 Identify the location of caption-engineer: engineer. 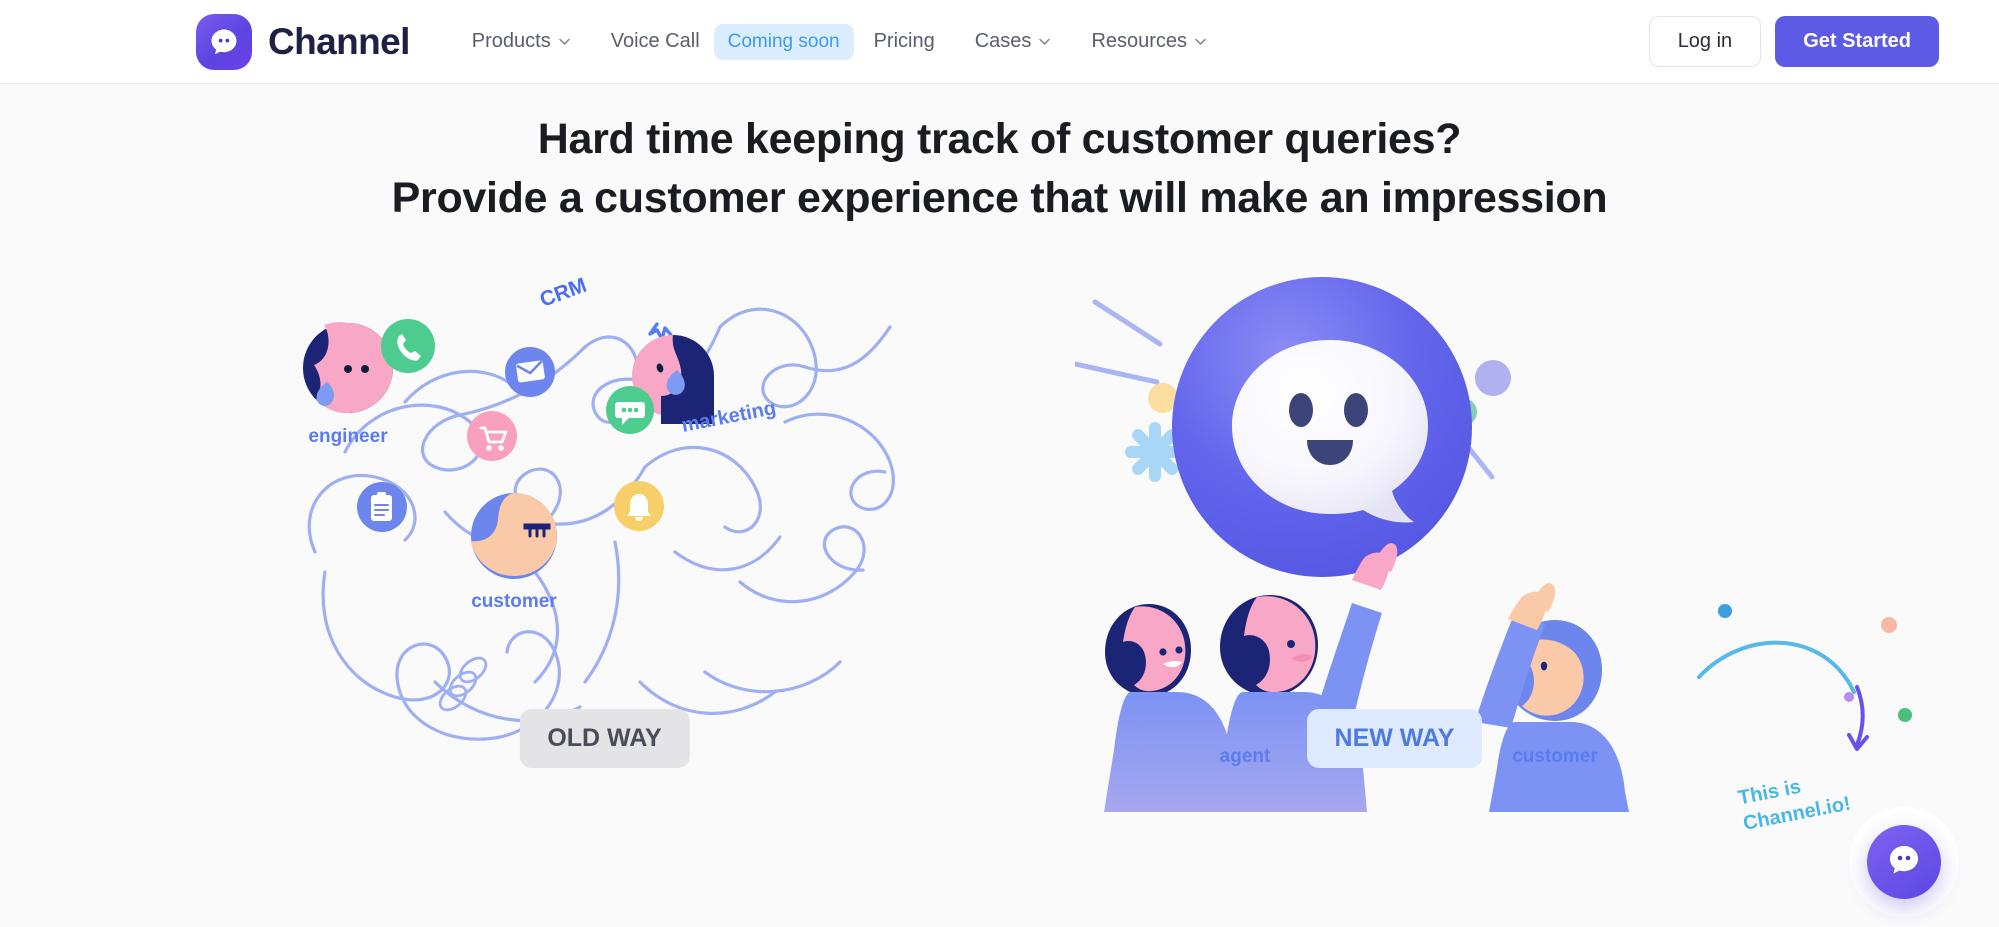
(348, 436).